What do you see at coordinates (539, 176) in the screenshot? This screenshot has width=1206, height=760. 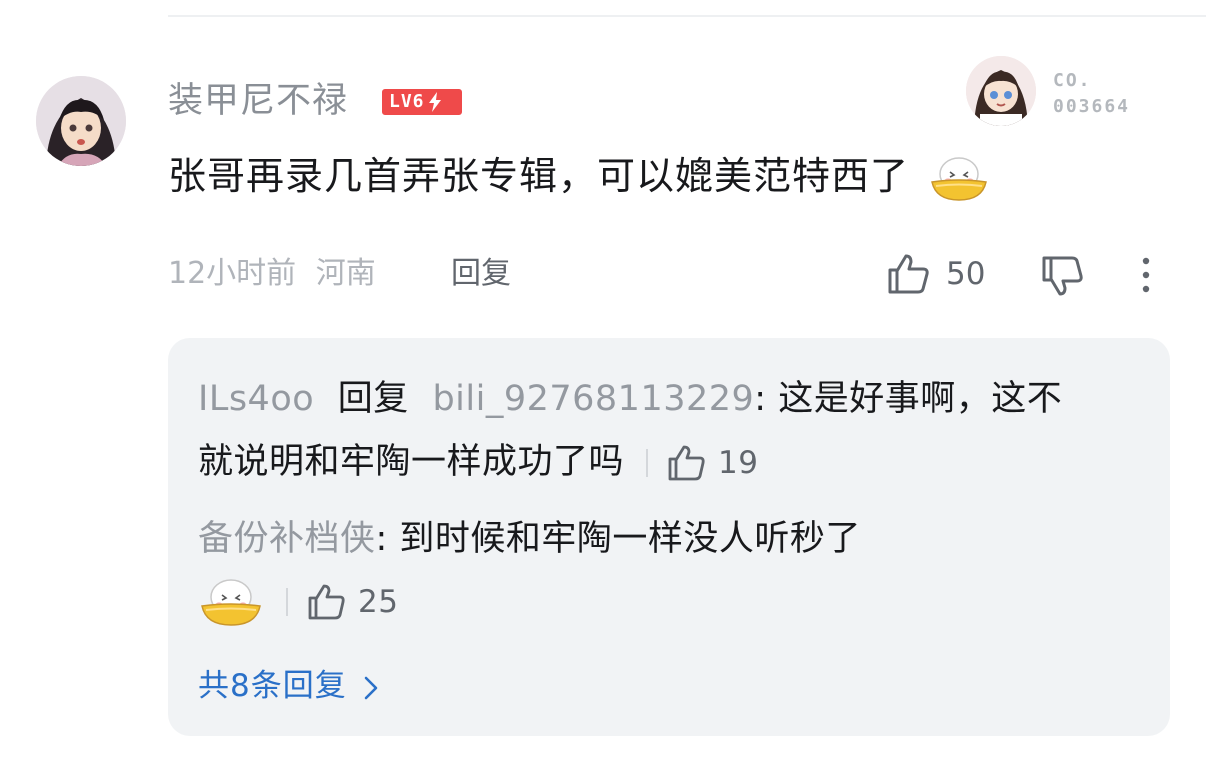 I see `comment-body: 张哥再录几首弄张专辑，可以媲美范特西了` at bounding box center [539, 176].